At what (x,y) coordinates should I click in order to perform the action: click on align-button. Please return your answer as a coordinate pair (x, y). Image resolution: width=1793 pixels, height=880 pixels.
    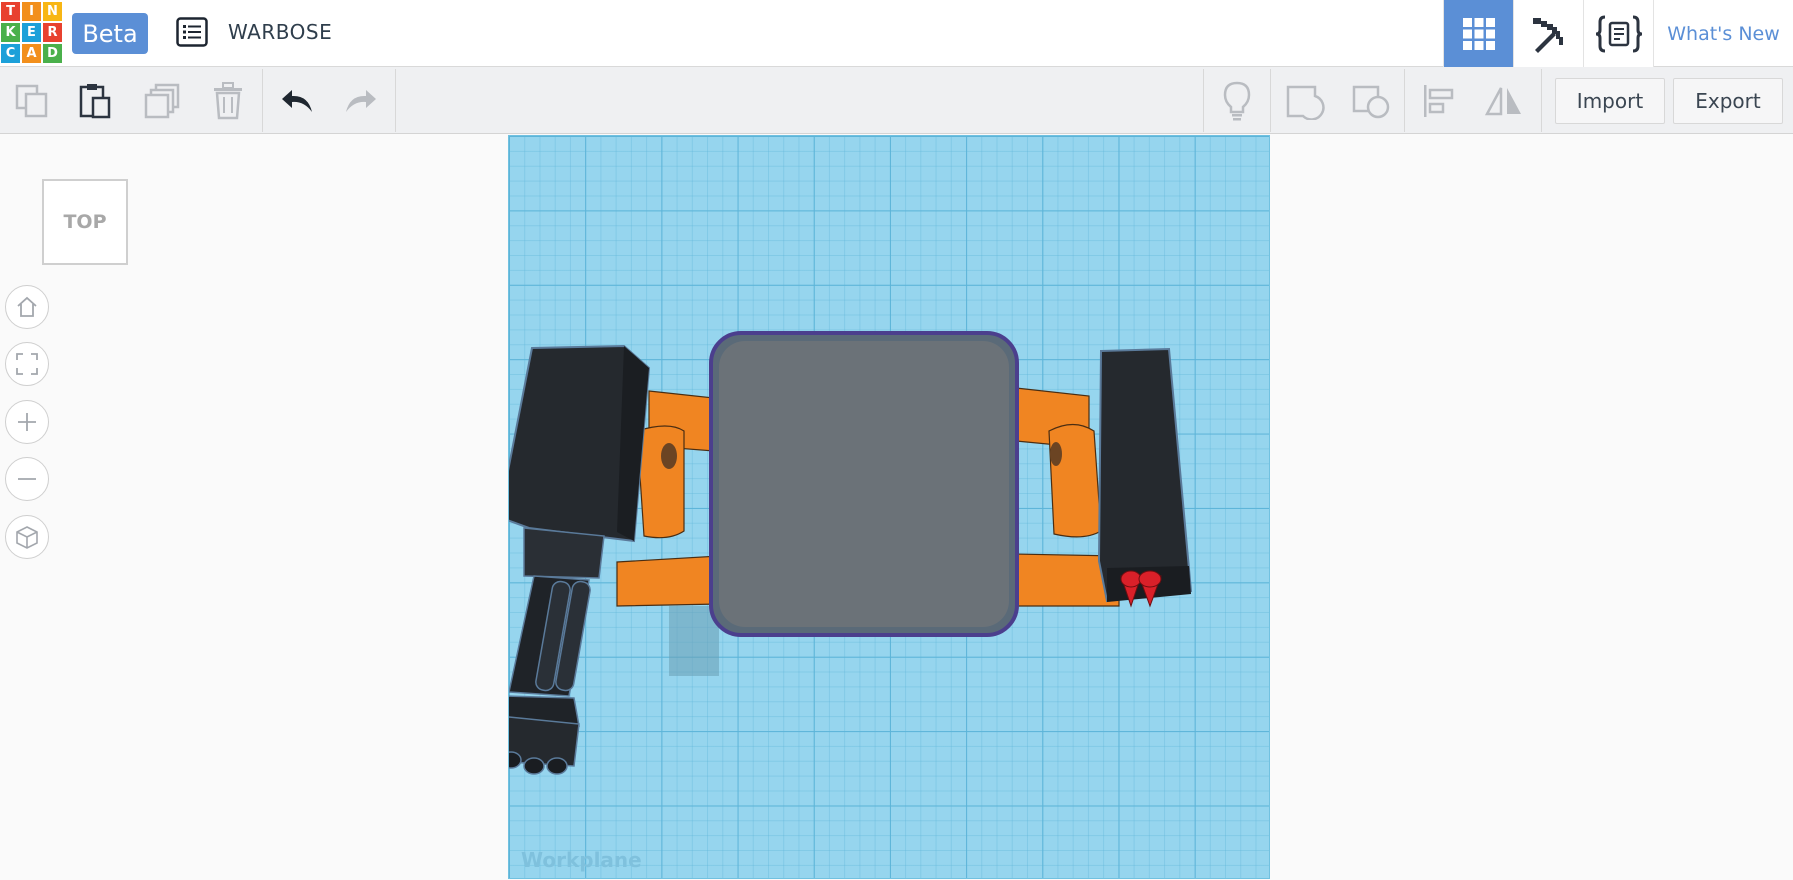
    Looking at the image, I should click on (1439, 100).